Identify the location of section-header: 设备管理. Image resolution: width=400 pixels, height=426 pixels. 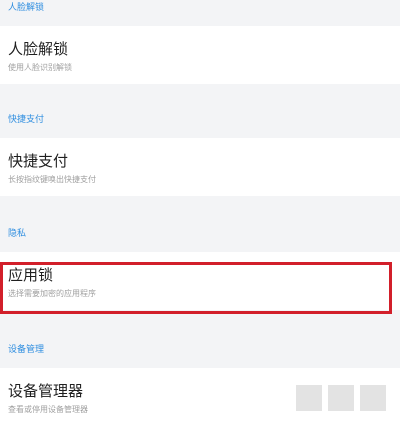
(200, 350).